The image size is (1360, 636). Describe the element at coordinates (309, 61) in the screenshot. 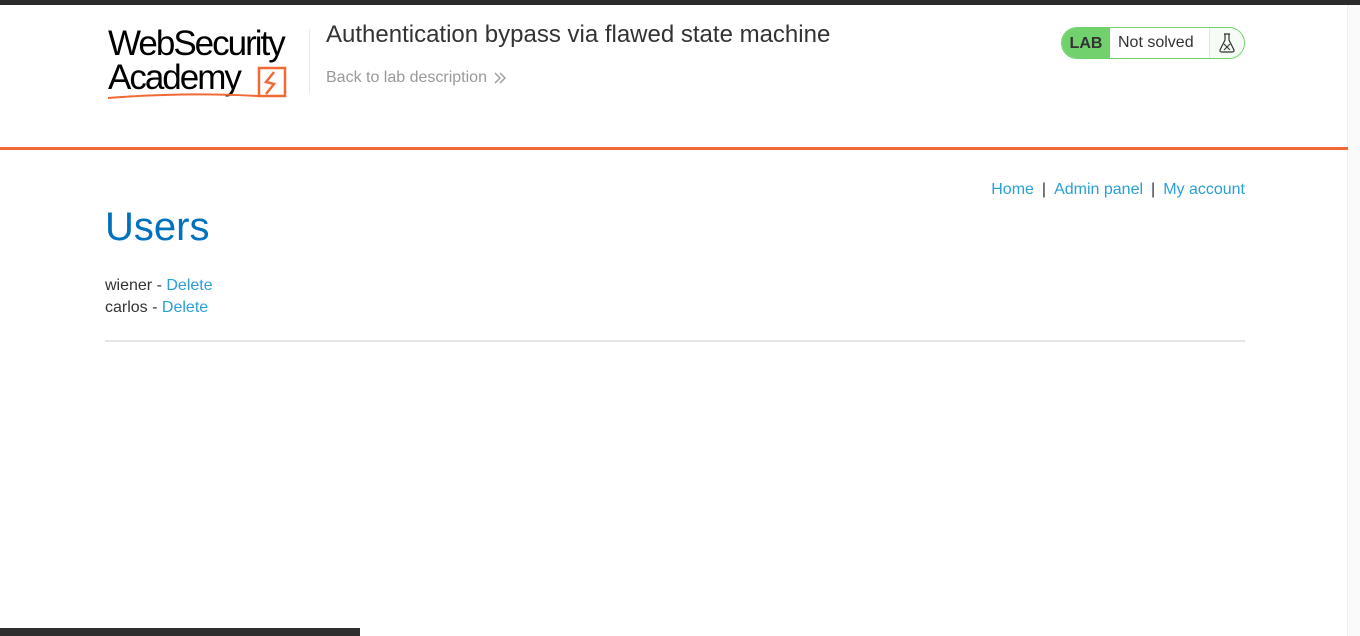

I see `header-divider` at that location.